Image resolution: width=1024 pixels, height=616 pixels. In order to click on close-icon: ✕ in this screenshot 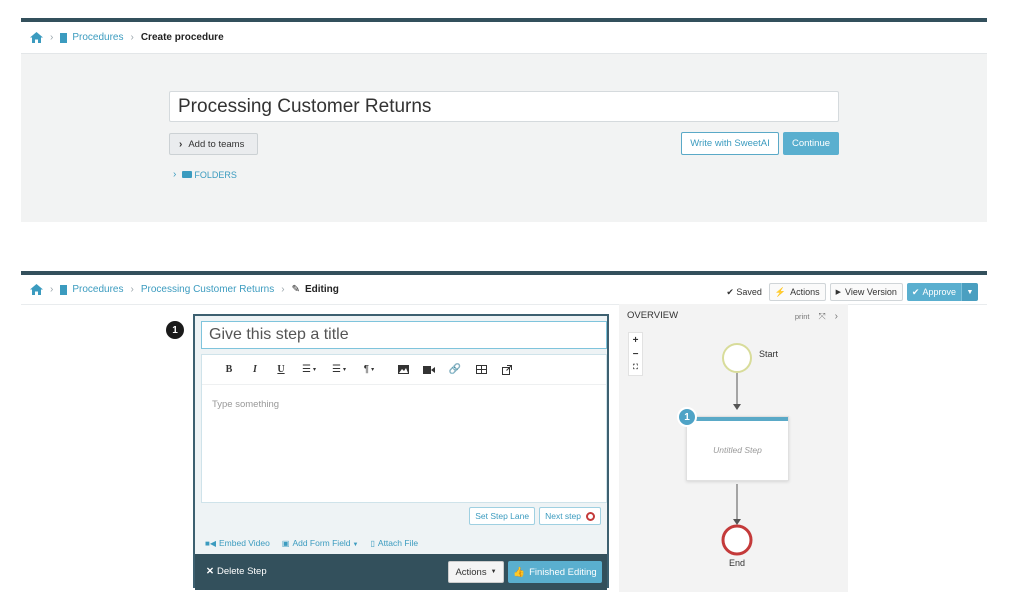, I will do `click(210, 571)`.